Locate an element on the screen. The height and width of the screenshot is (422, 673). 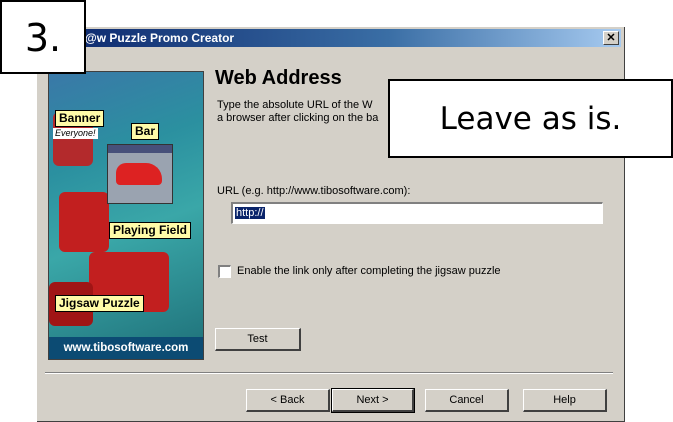
cancel-button: Cancel is located at coordinates (467, 400).